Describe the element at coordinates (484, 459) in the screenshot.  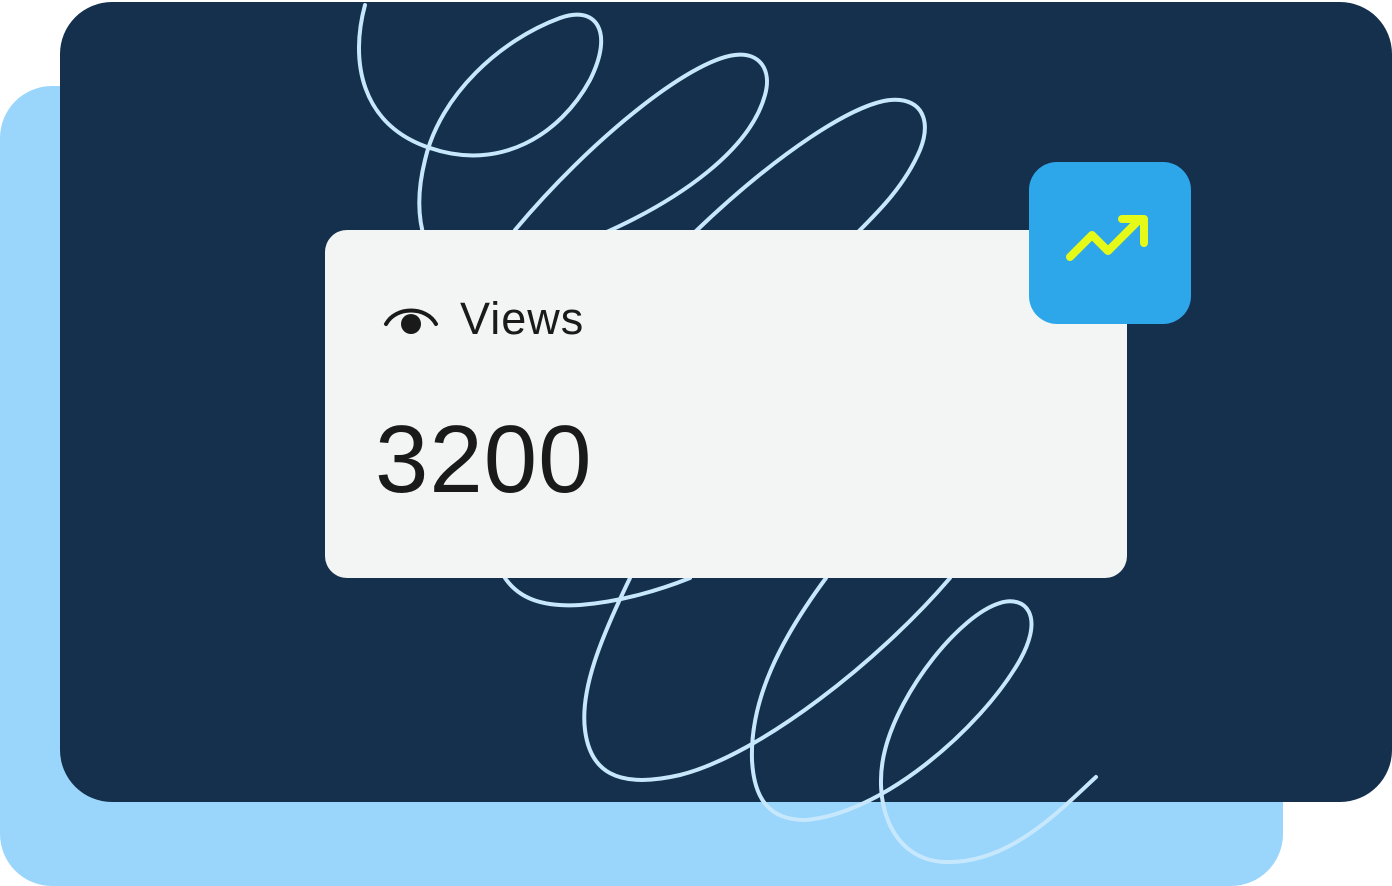
I see `views-count: 3200` at that location.